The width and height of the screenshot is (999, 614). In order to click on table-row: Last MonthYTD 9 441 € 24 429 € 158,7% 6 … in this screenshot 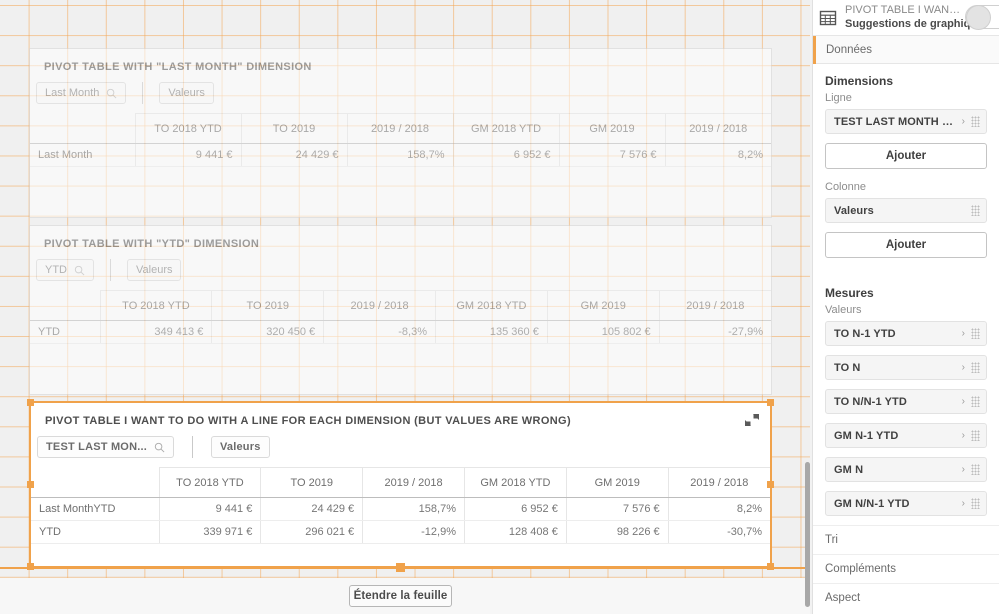, I will do `click(400, 509)`.